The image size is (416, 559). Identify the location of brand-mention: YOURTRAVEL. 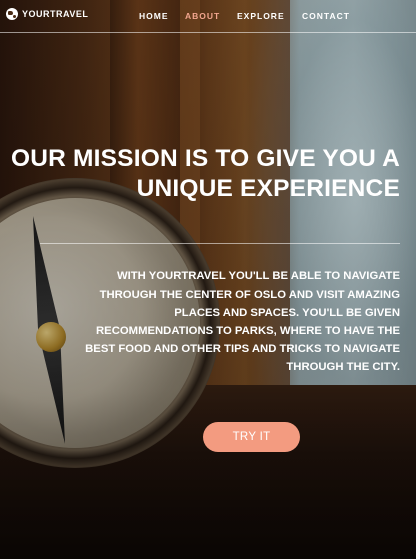
(187, 276).